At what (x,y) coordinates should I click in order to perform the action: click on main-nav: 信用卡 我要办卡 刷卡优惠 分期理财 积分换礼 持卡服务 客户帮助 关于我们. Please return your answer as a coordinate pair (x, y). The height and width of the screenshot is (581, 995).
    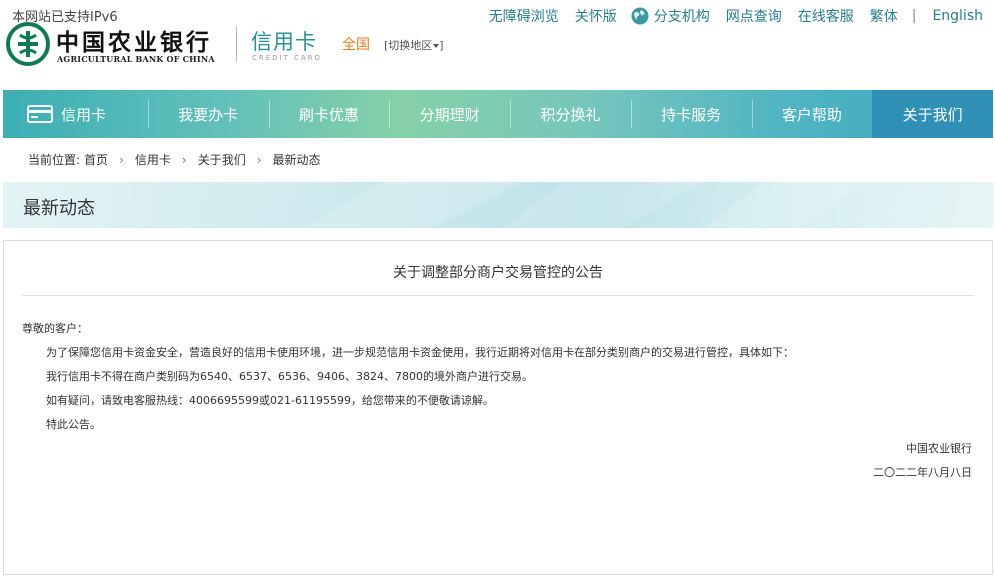
    Looking at the image, I should click on (498, 114).